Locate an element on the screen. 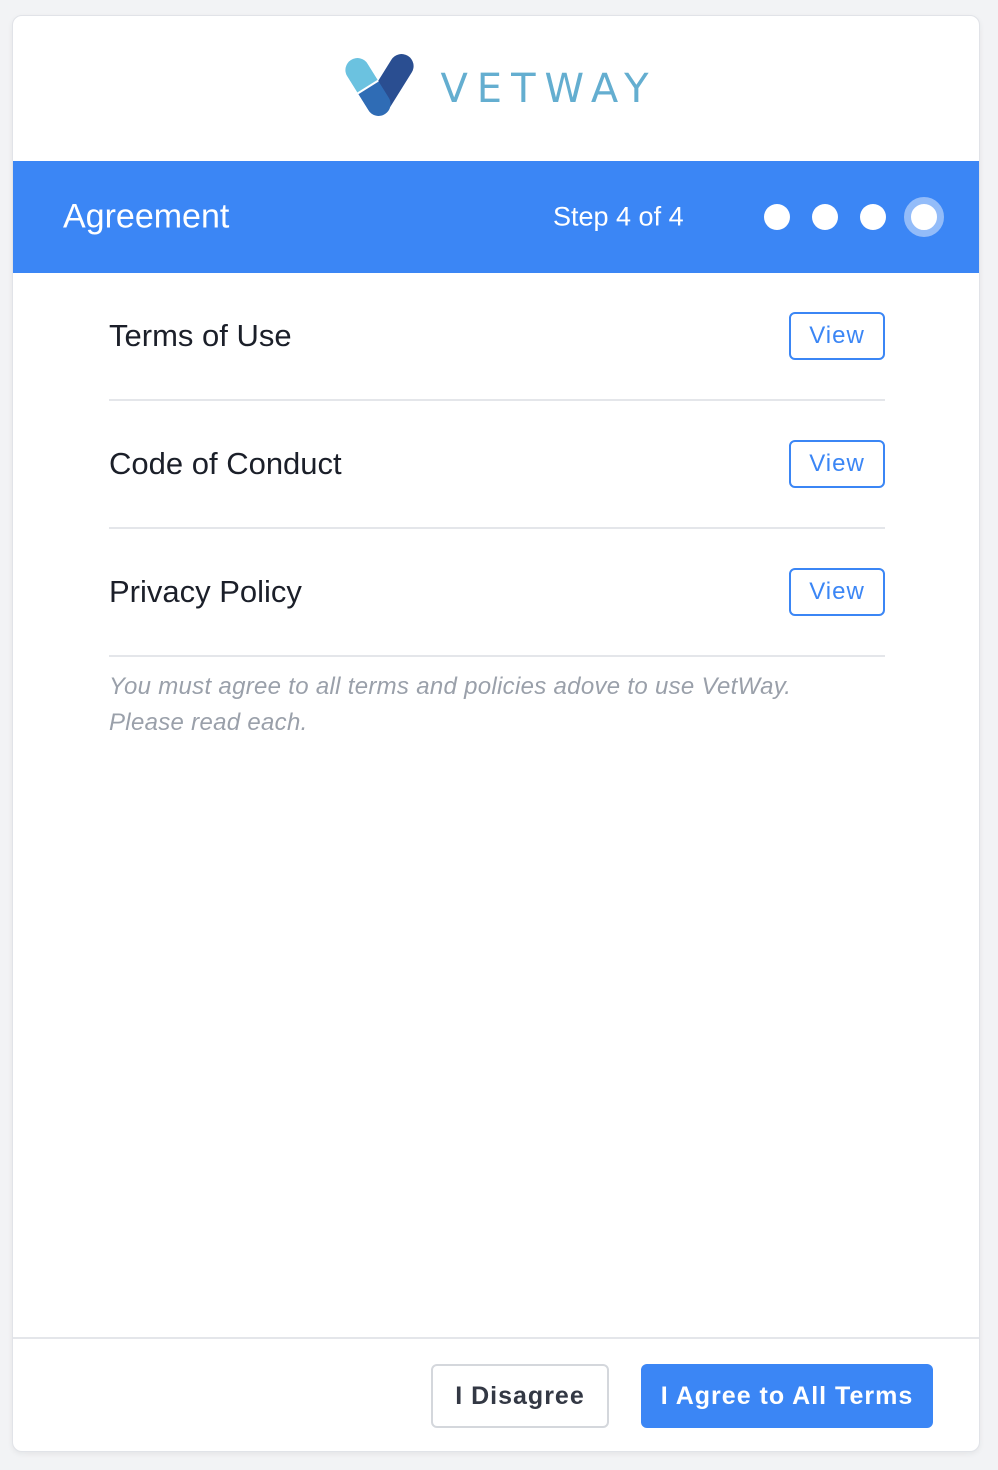 The width and height of the screenshot is (998, 1470). view-terms-button: View is located at coordinates (837, 336).